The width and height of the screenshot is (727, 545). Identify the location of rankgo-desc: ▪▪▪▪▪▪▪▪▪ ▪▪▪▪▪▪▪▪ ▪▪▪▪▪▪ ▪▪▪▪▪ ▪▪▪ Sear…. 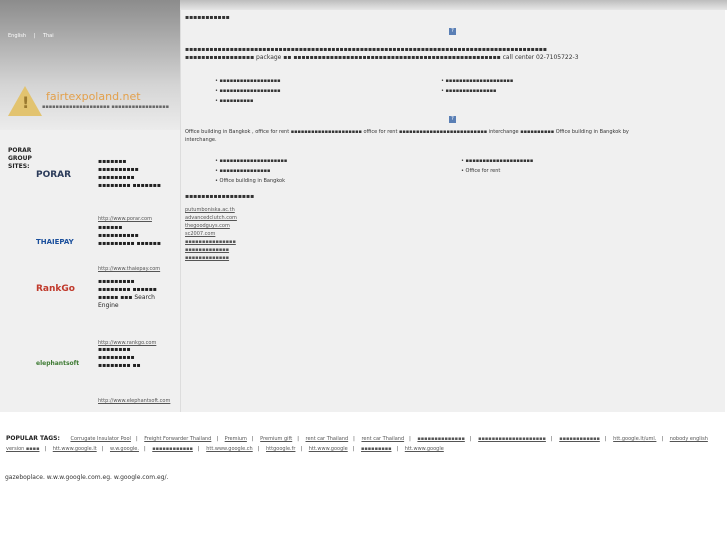
(127, 293).